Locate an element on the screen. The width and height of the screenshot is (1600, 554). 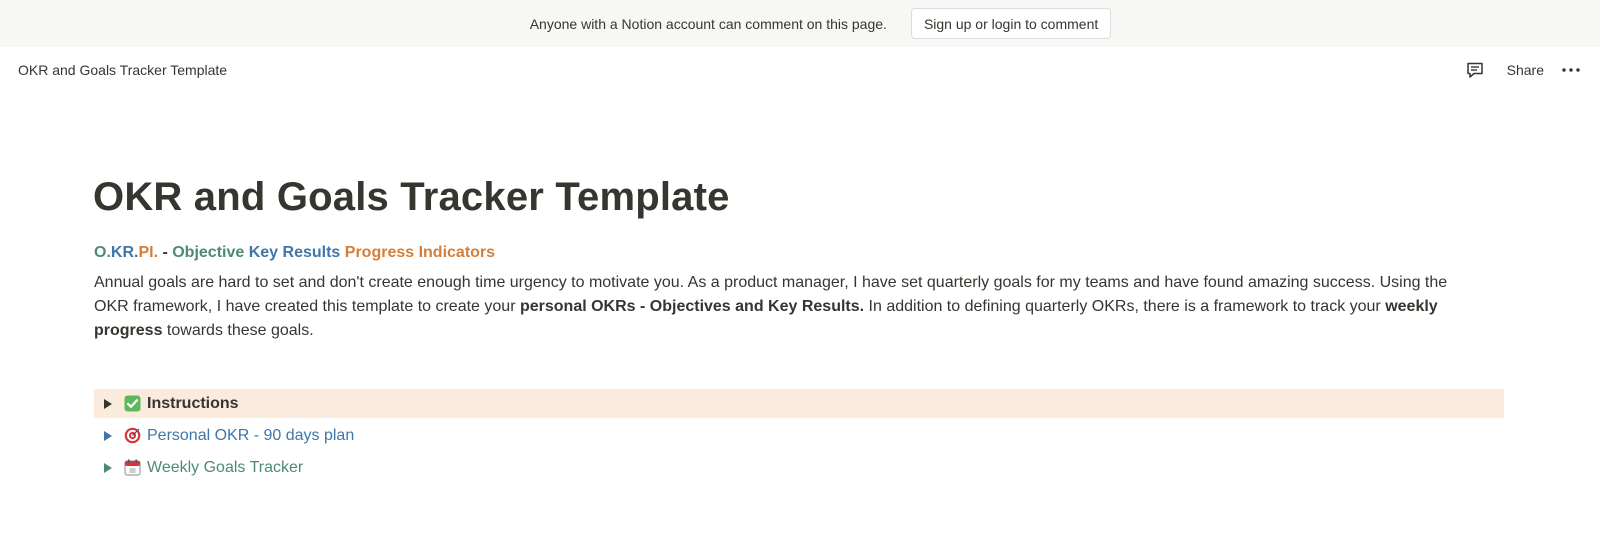
toggle-personal-okr: Personal OKR - 90 days plan is located at coordinates (799, 435).